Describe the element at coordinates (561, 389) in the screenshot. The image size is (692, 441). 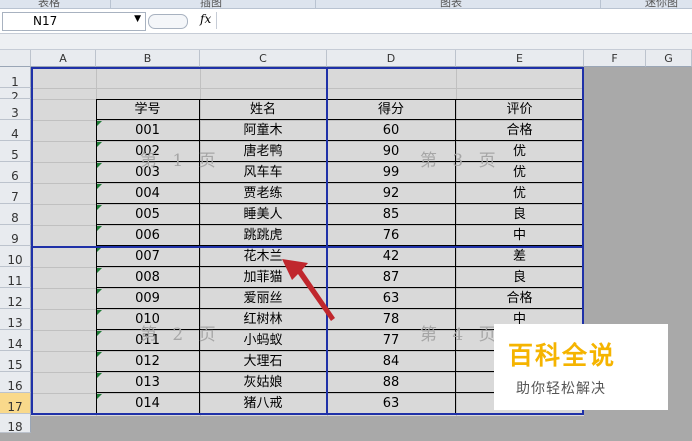
I see `logo-subtitle: 助你轻松解决` at that location.